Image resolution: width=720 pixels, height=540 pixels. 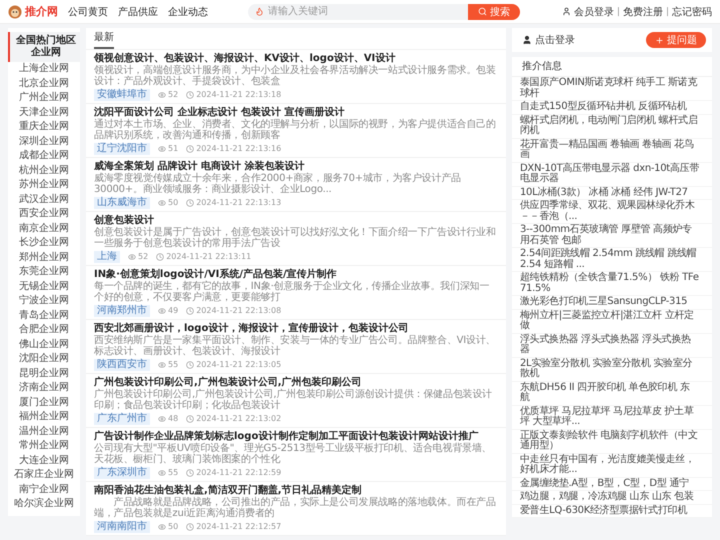 I want to click on login-link: 点击登录, so click(x=548, y=40).